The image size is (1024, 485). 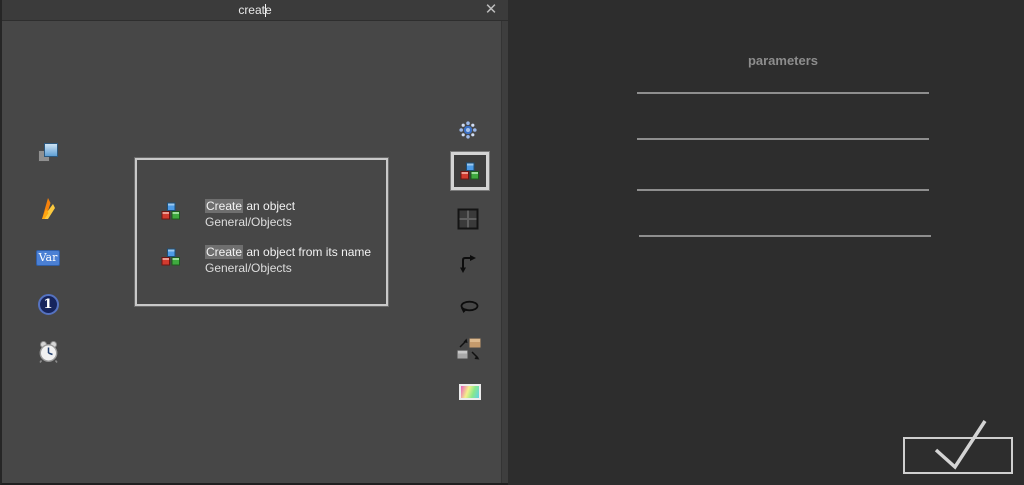 I want to click on title-rest: an object, so click(x=269, y=206).